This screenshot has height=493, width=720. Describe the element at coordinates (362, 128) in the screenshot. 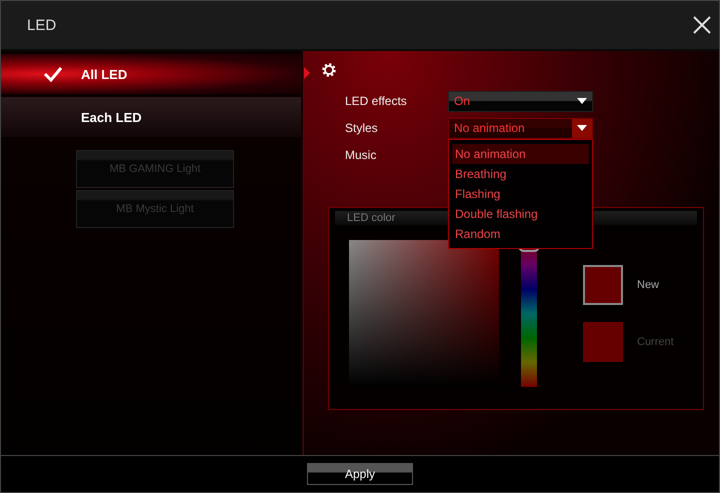

I see `setting-label: Styles` at that location.